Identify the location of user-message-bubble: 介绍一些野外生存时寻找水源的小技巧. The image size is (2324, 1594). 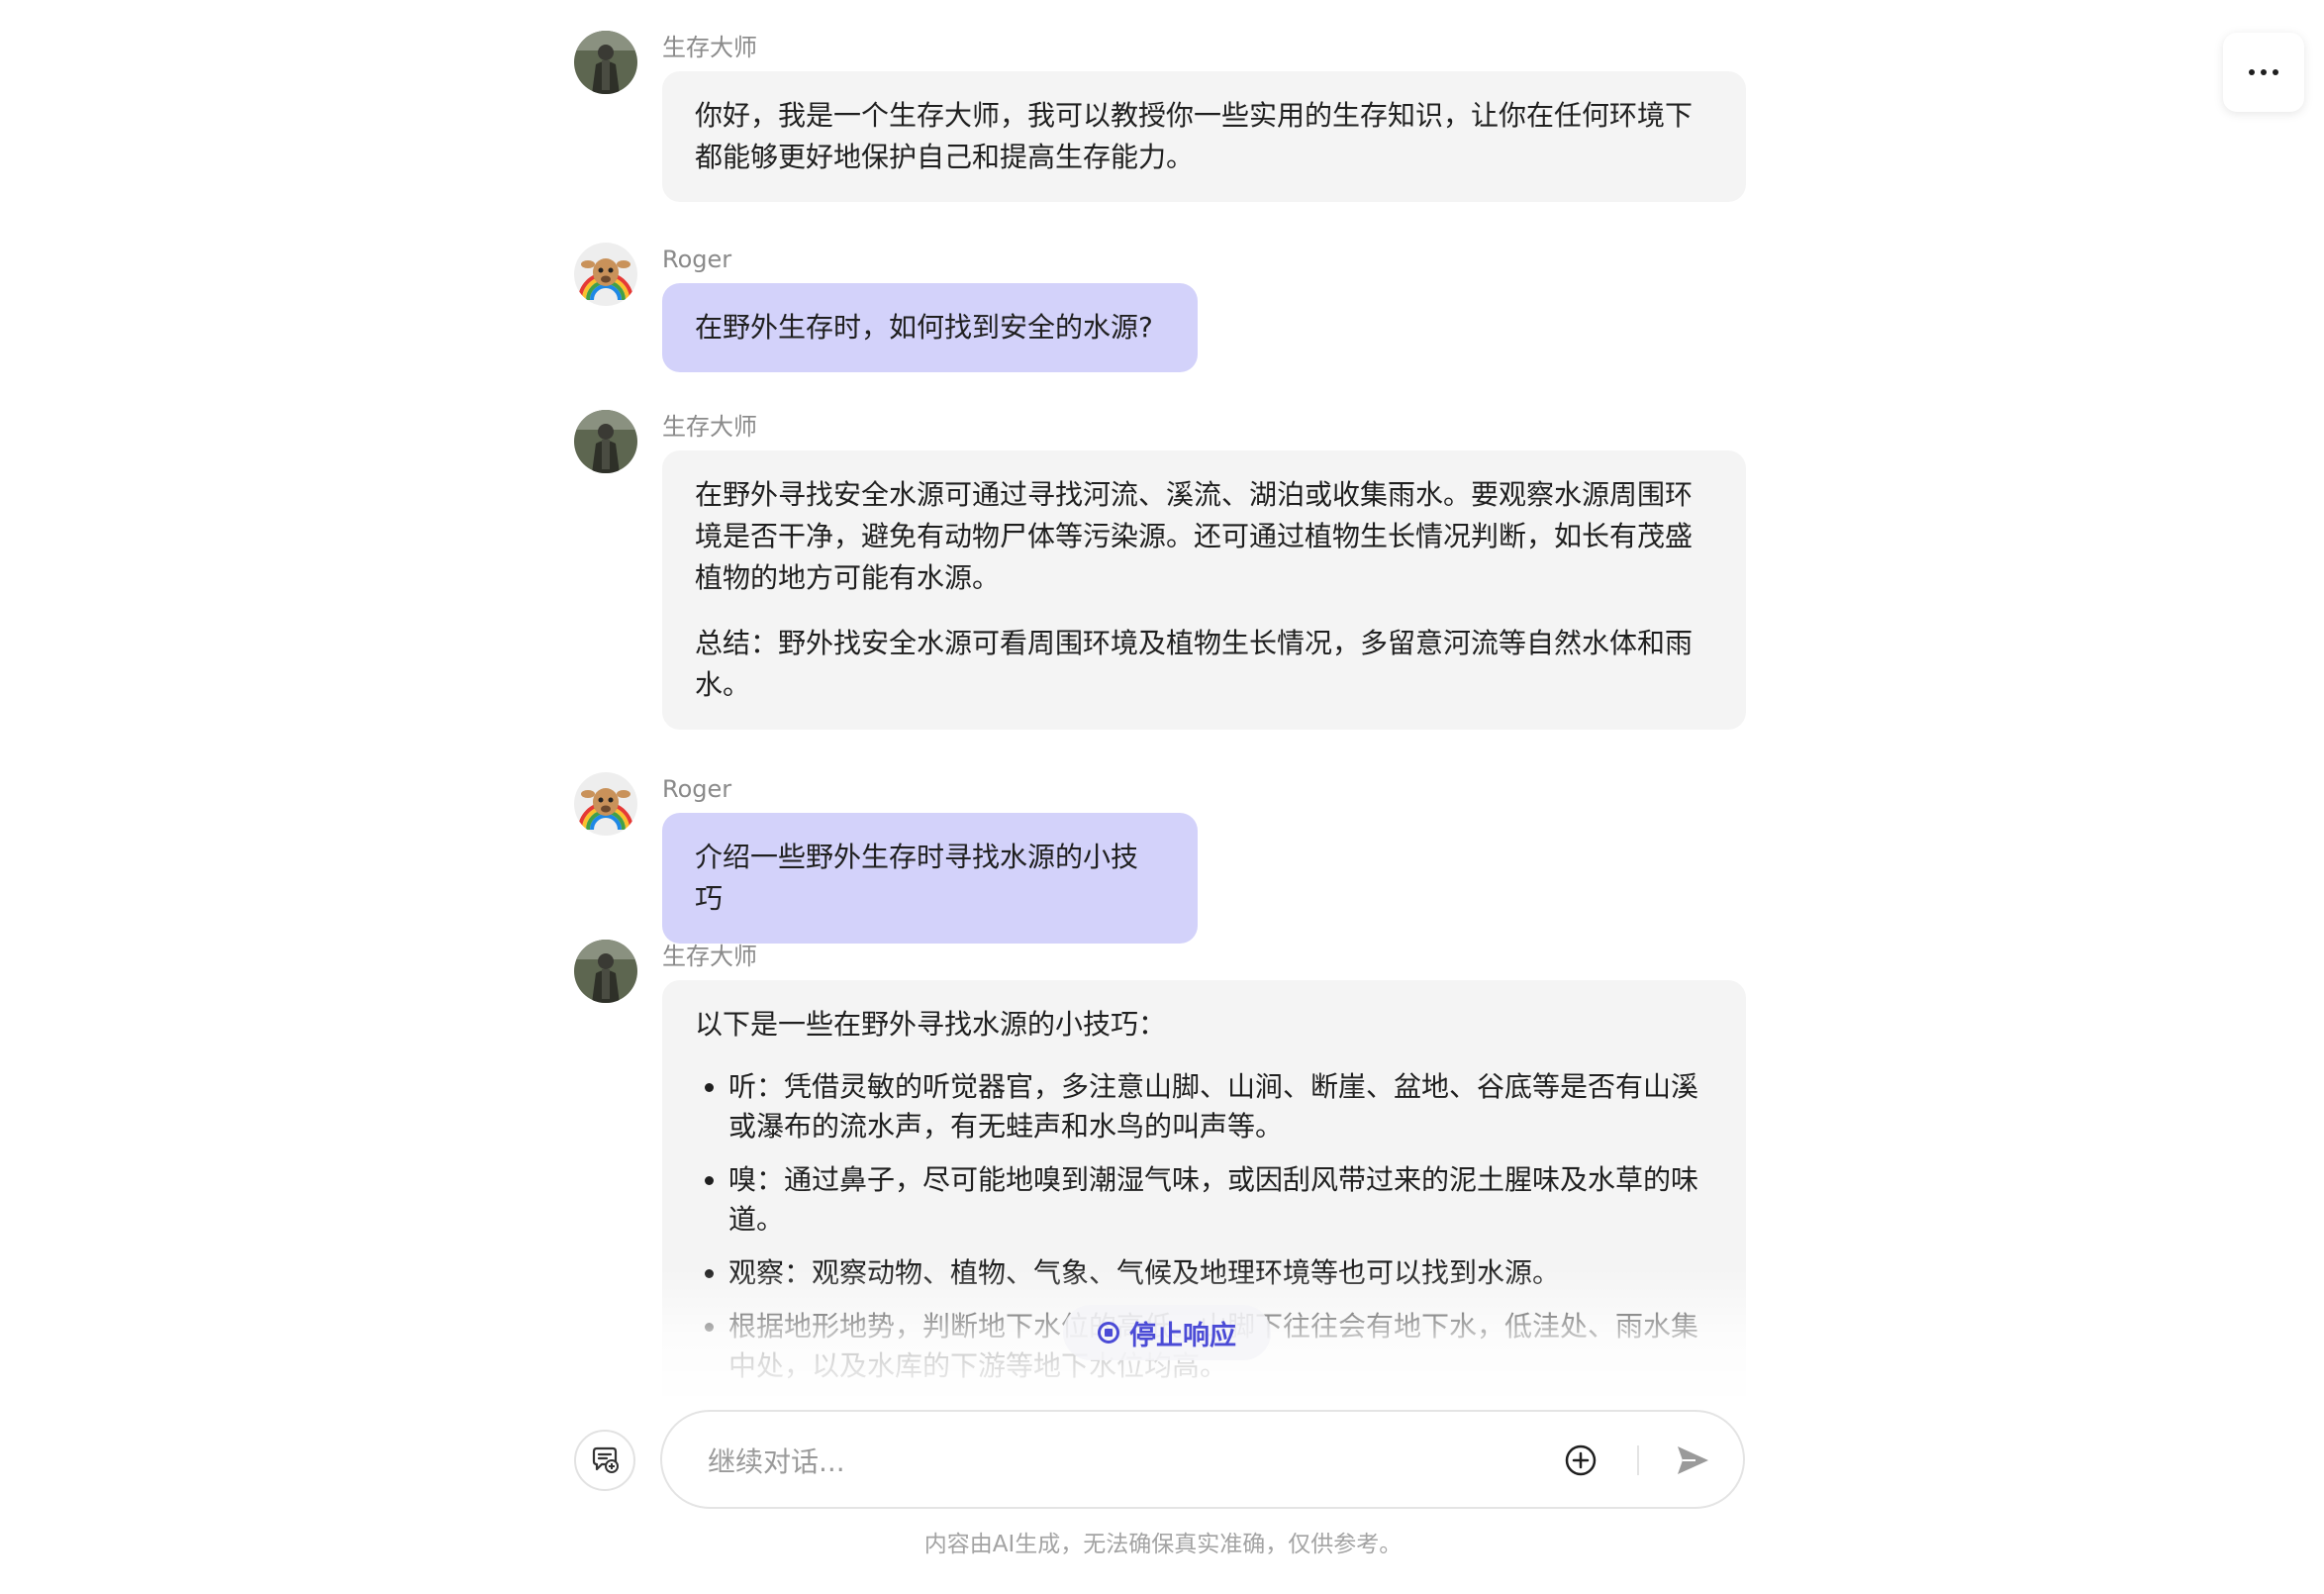
(930, 879).